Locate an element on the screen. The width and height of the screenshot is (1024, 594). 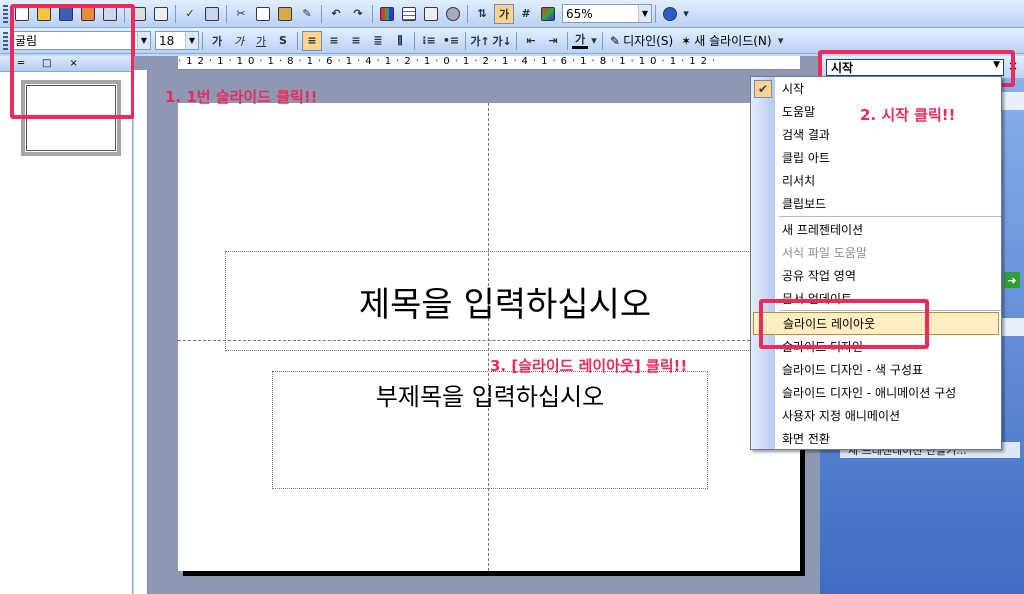
new-slide-icon: ✶ is located at coordinates (686, 40).